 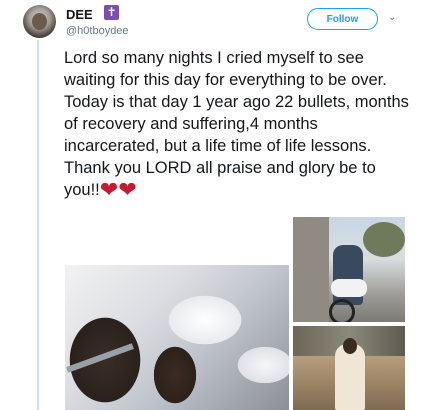 I want to click on follow-button: Follow, so click(x=342, y=19).